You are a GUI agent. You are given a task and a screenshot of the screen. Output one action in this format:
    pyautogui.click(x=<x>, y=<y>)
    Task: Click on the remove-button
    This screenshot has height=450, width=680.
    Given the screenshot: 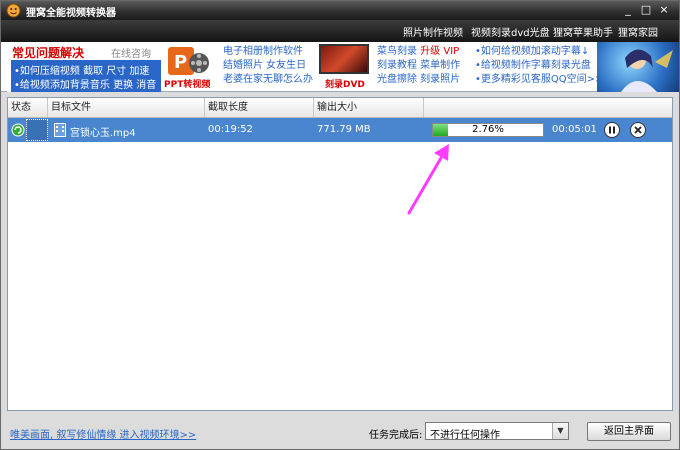 What is the action you would take?
    pyautogui.click(x=638, y=130)
    